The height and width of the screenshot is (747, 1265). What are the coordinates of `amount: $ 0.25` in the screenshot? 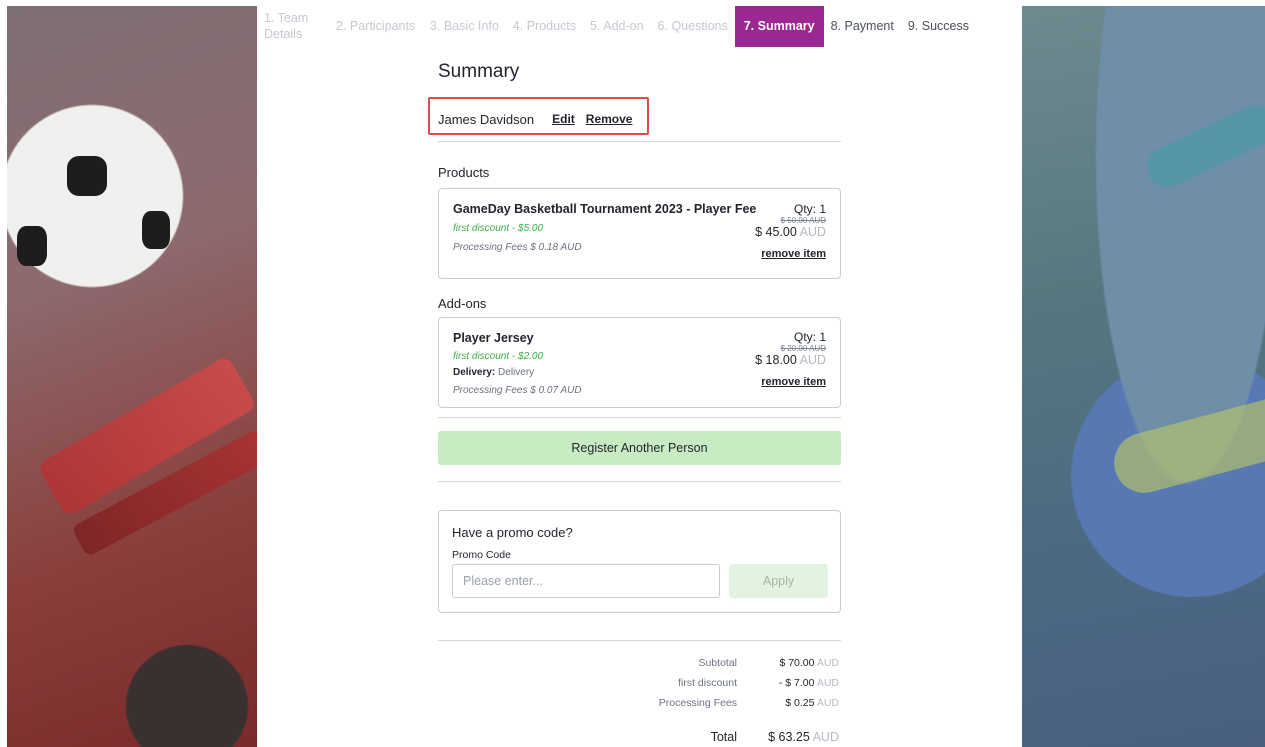 It's located at (800, 703).